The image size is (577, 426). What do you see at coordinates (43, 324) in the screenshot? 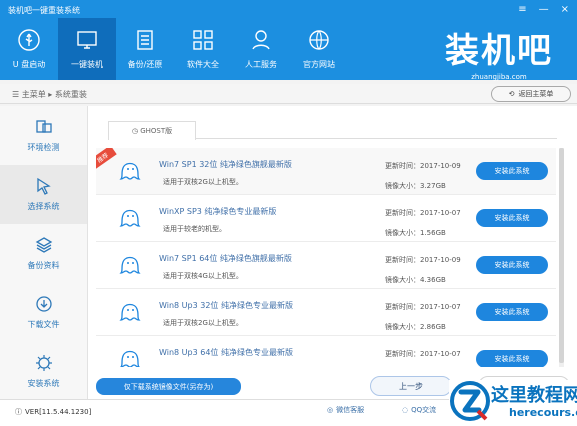
I see `sidebar-item-download-label: 下载文件` at bounding box center [43, 324].